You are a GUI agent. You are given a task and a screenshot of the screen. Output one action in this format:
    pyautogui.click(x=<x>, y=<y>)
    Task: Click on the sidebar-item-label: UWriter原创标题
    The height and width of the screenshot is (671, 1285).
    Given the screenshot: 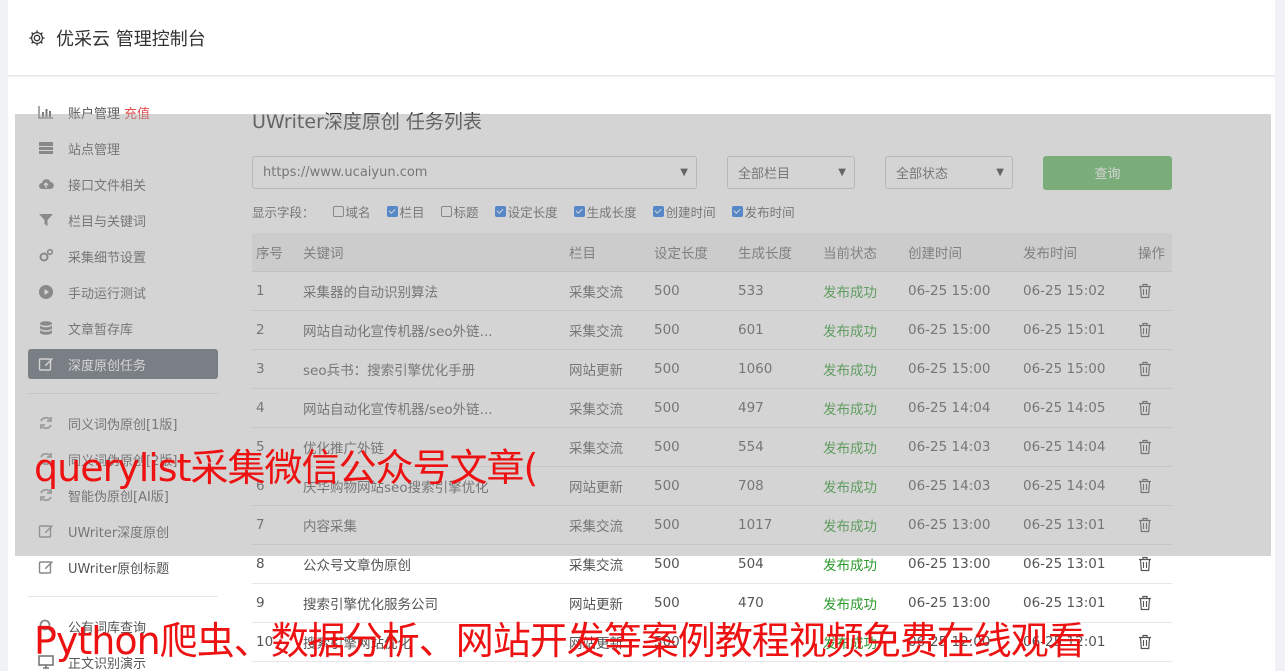 What is the action you would take?
    pyautogui.click(x=119, y=569)
    